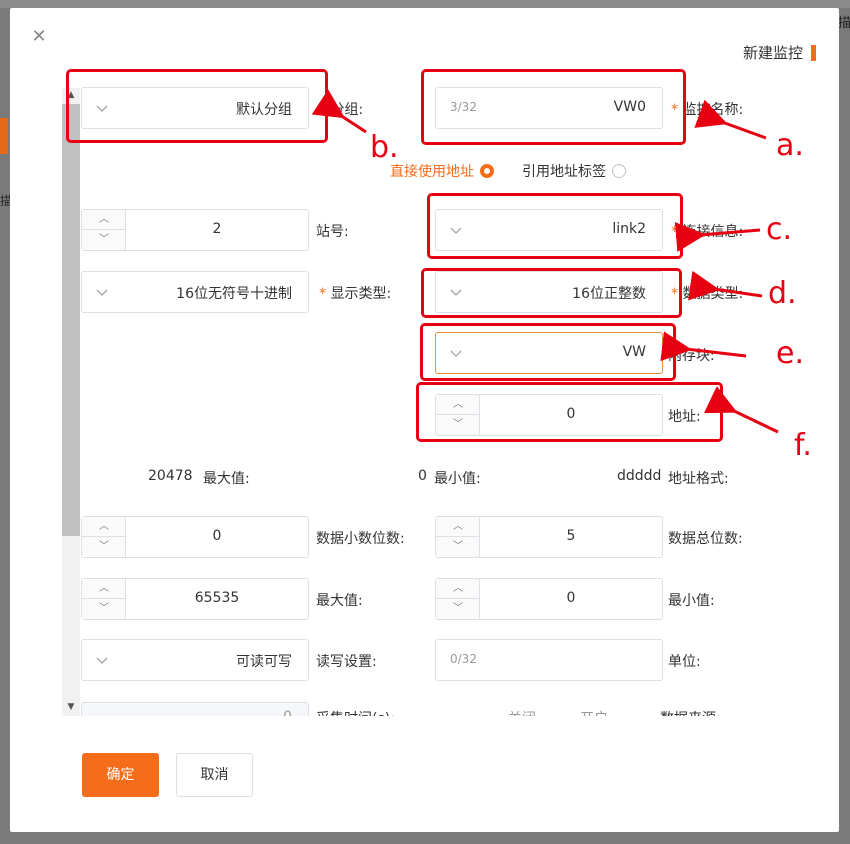 The height and width of the screenshot is (844, 850). What do you see at coordinates (741, 410) in the screenshot?
I see `arrow-f` at bounding box center [741, 410].